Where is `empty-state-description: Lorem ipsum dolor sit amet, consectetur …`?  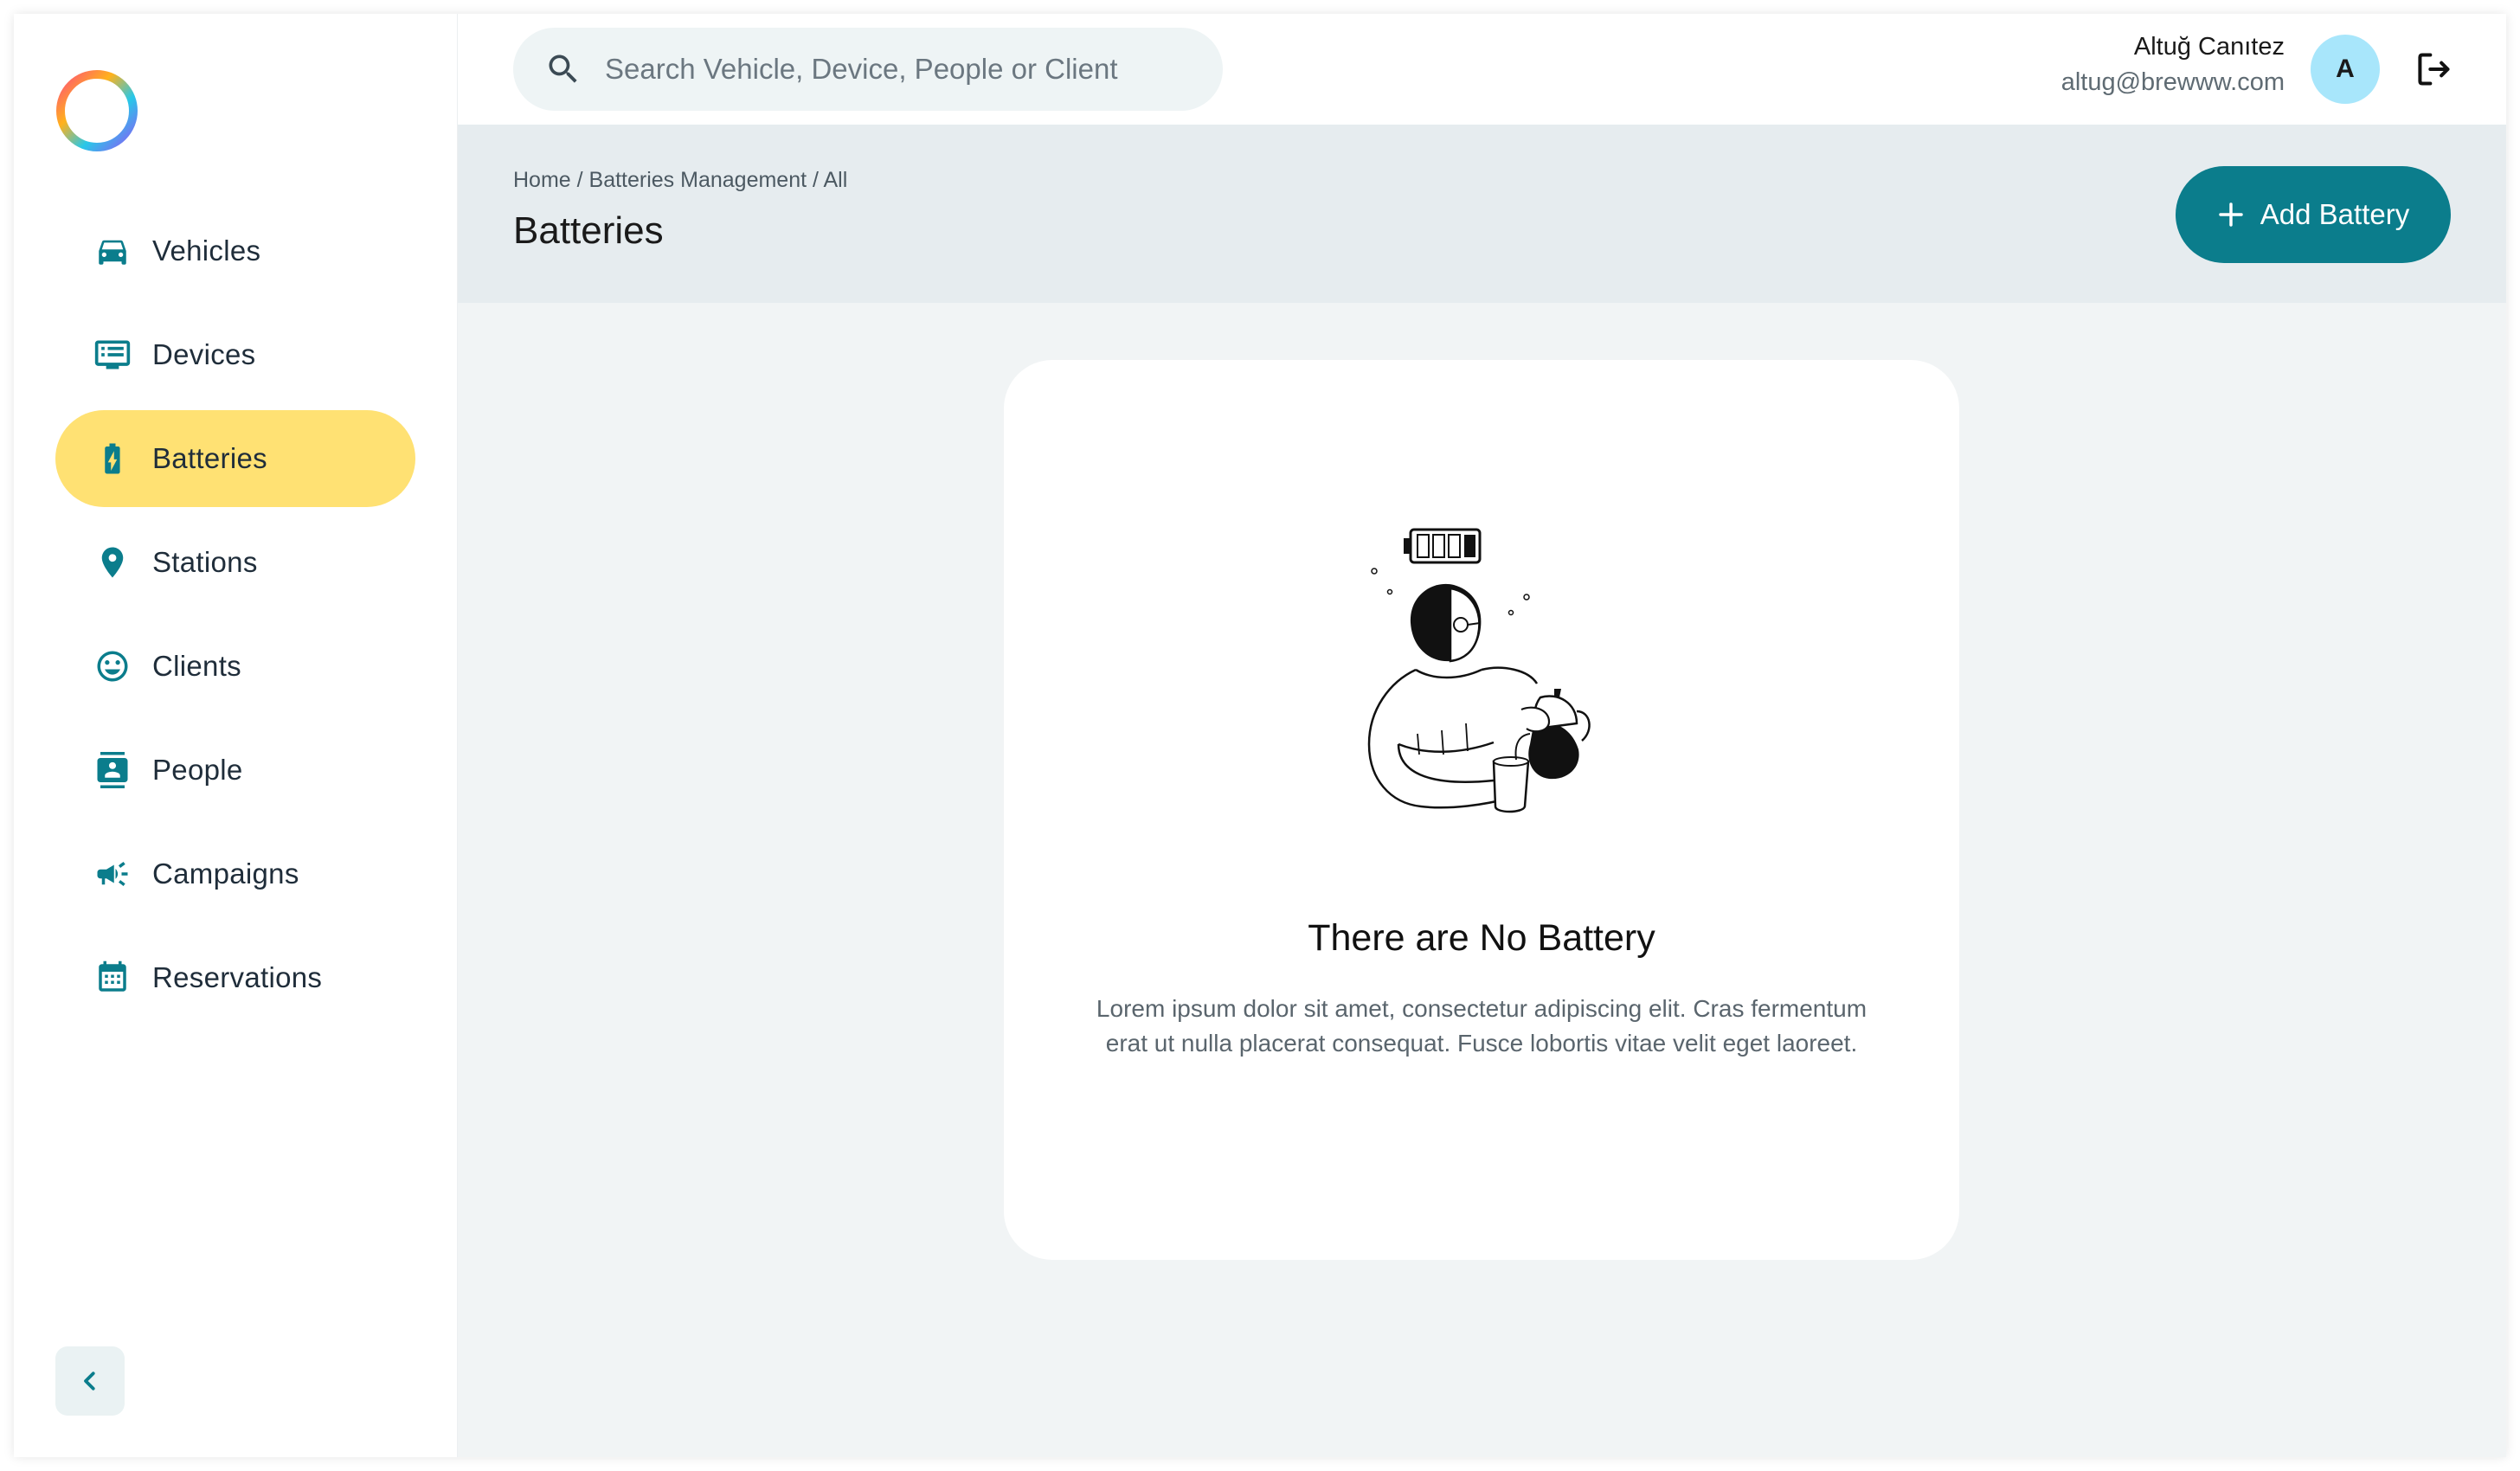 empty-state-description: Lorem ipsum dolor sit amet, consectetur … is located at coordinates (1482, 1026).